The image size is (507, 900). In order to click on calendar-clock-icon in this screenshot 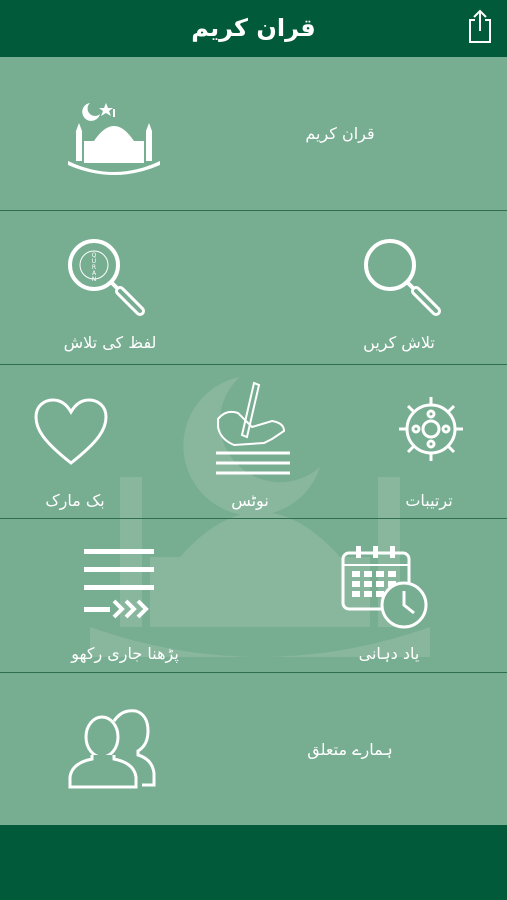, I will do `click(384, 587)`.